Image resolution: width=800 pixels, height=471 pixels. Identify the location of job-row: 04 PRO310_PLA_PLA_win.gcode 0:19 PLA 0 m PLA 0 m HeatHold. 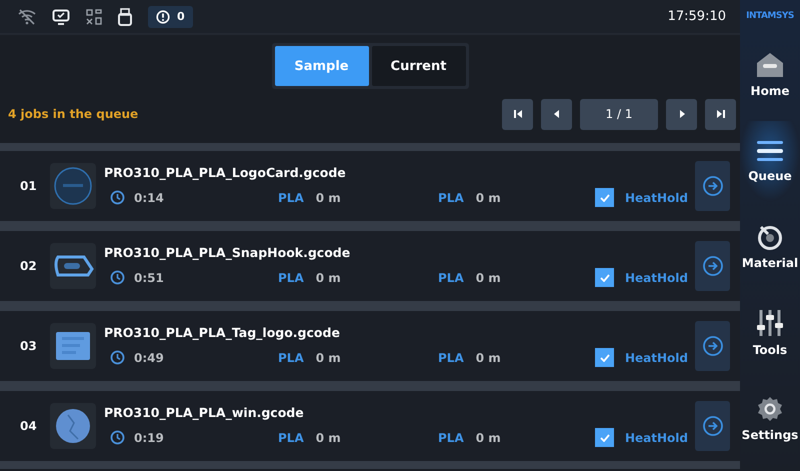
(370, 426).